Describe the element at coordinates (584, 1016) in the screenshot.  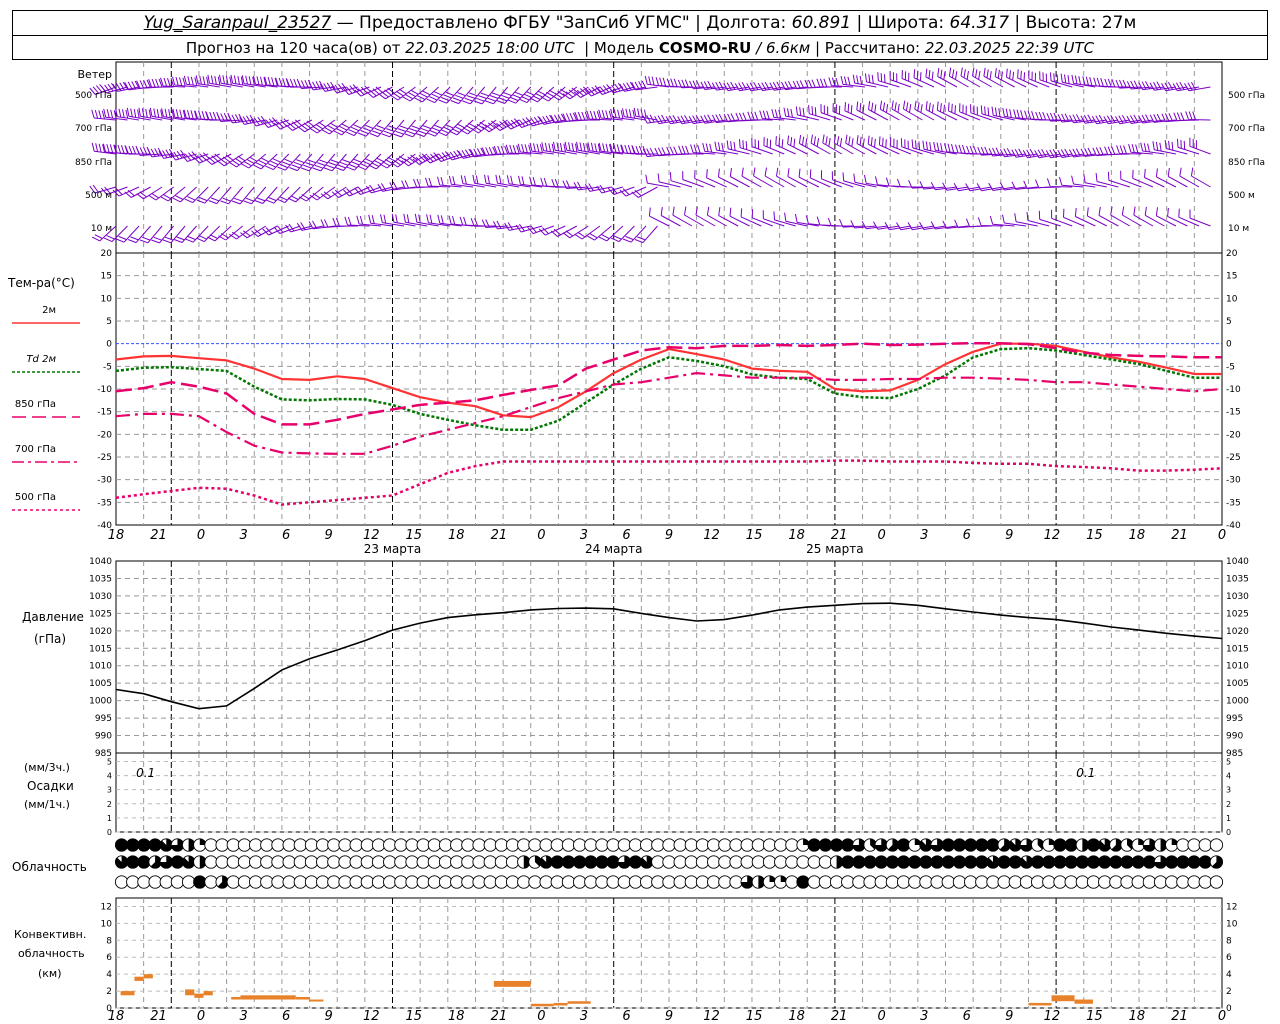
I see `bottom-hour-label: 3` at that location.